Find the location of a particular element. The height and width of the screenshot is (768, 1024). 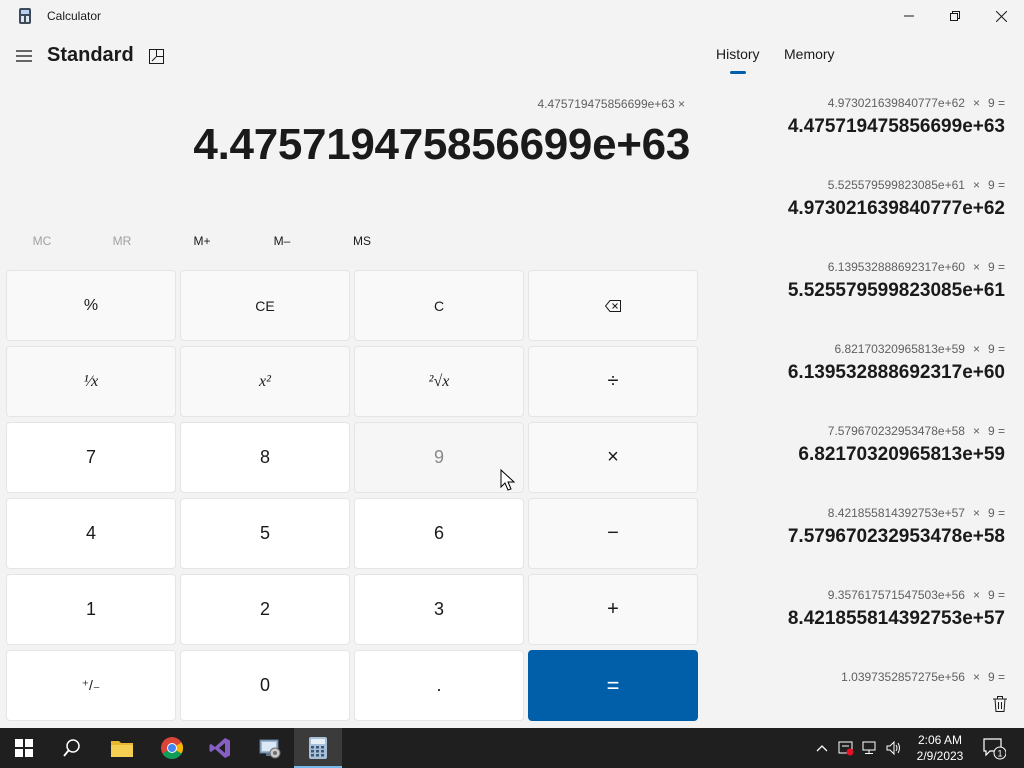

hamburger-icon is located at coordinates (24, 56).